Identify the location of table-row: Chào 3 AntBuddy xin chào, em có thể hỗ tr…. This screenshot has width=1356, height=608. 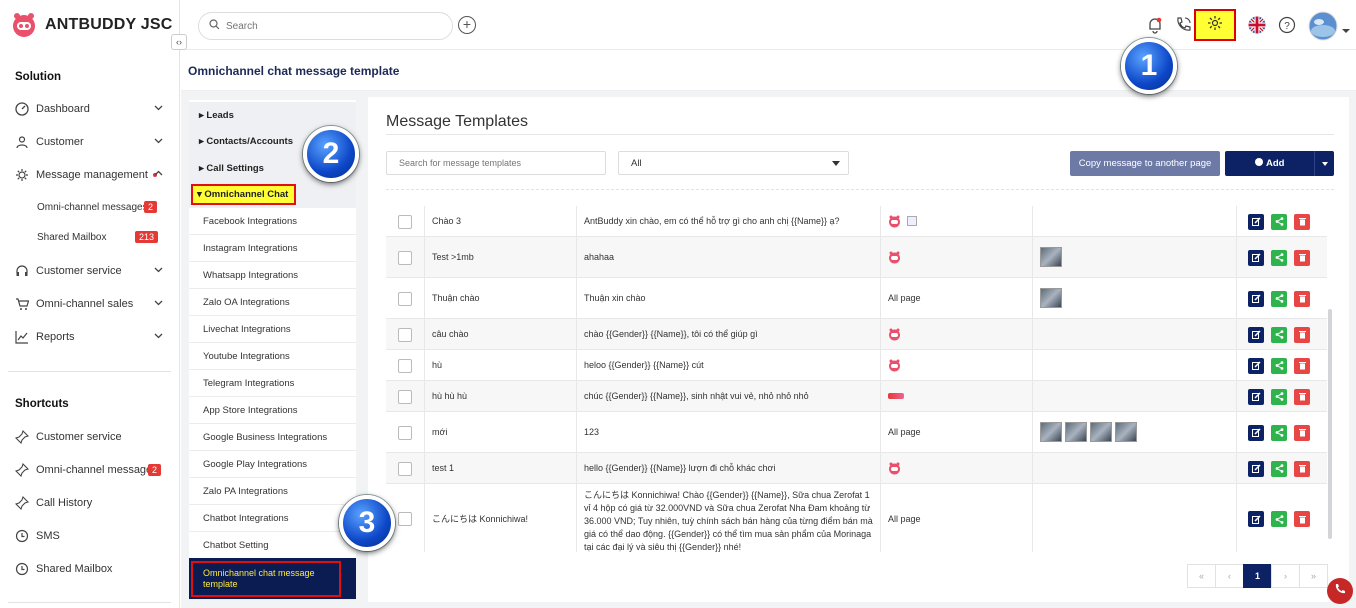
(856, 221).